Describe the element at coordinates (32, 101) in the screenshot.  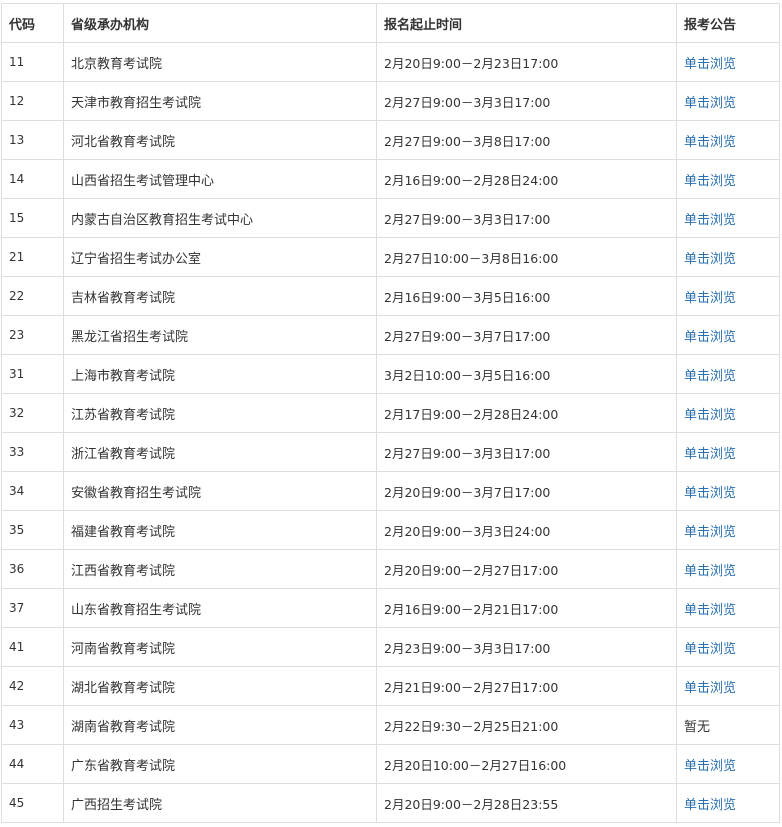
I see `row-code: 12` at that location.